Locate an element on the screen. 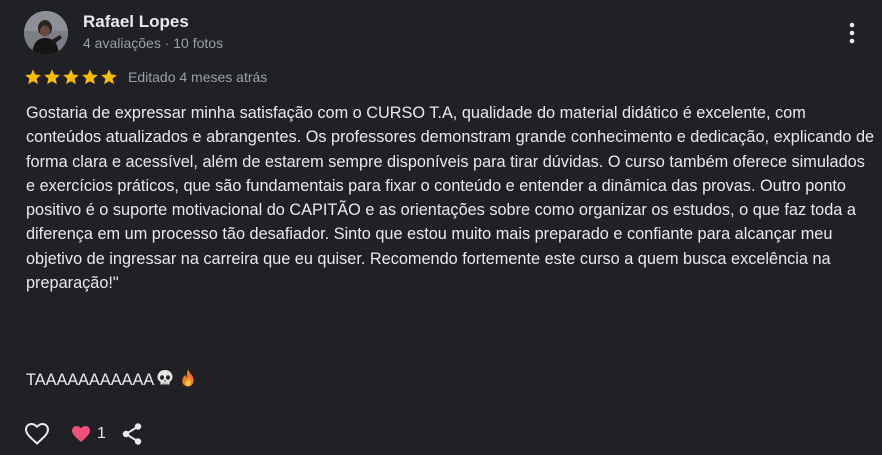 The image size is (882, 455). review-extra-line: TAAAAAAAAAAA is located at coordinates (111, 380).